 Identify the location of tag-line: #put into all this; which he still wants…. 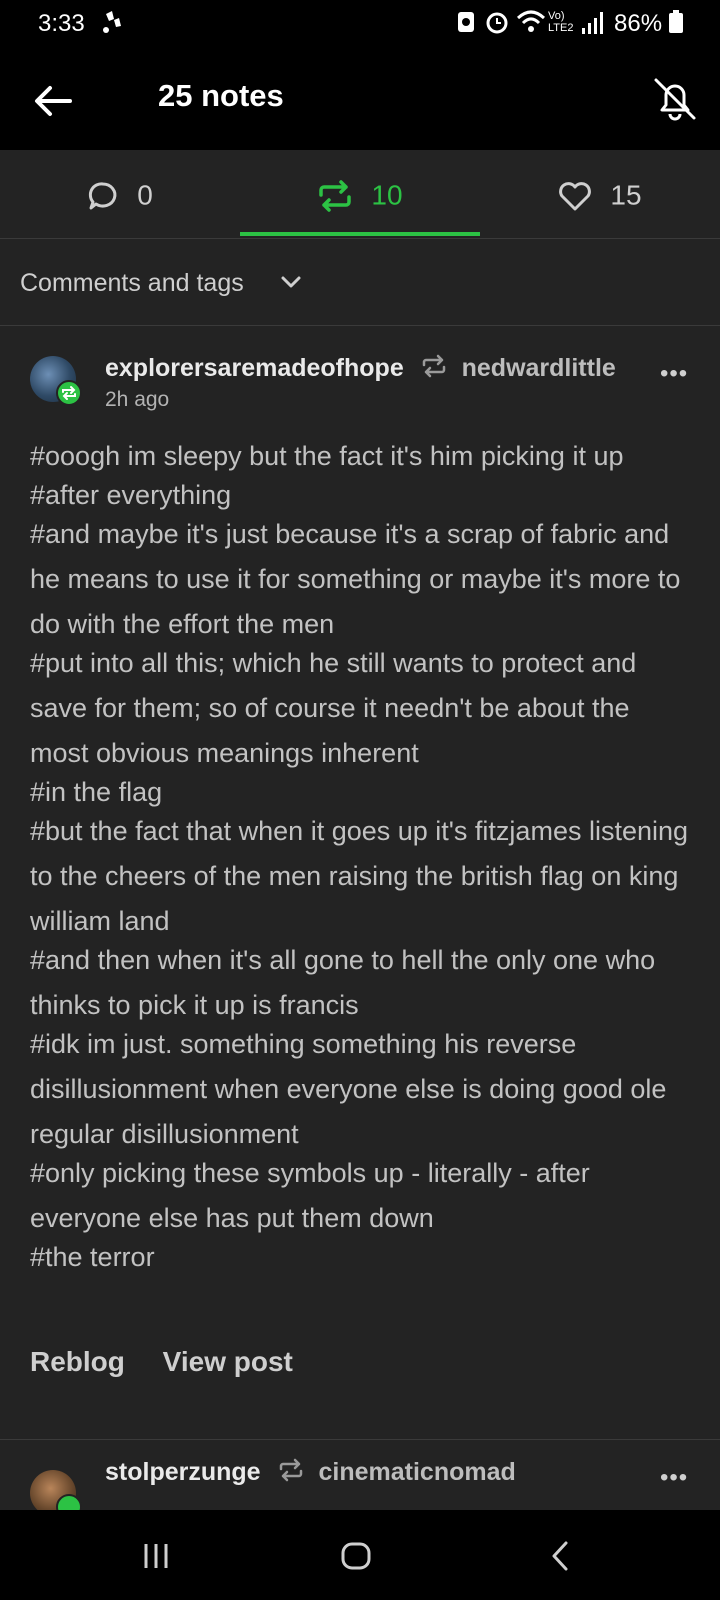
(333, 708).